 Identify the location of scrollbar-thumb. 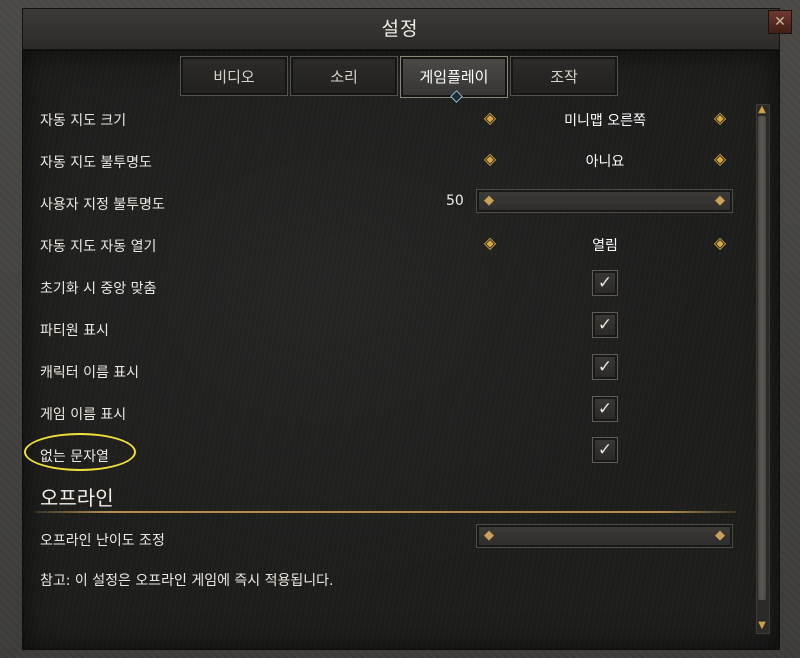
(762, 358).